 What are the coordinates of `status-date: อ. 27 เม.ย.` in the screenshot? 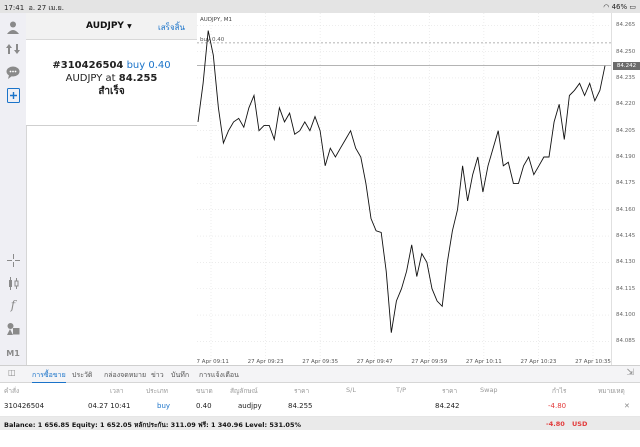 It's located at (46, 8).